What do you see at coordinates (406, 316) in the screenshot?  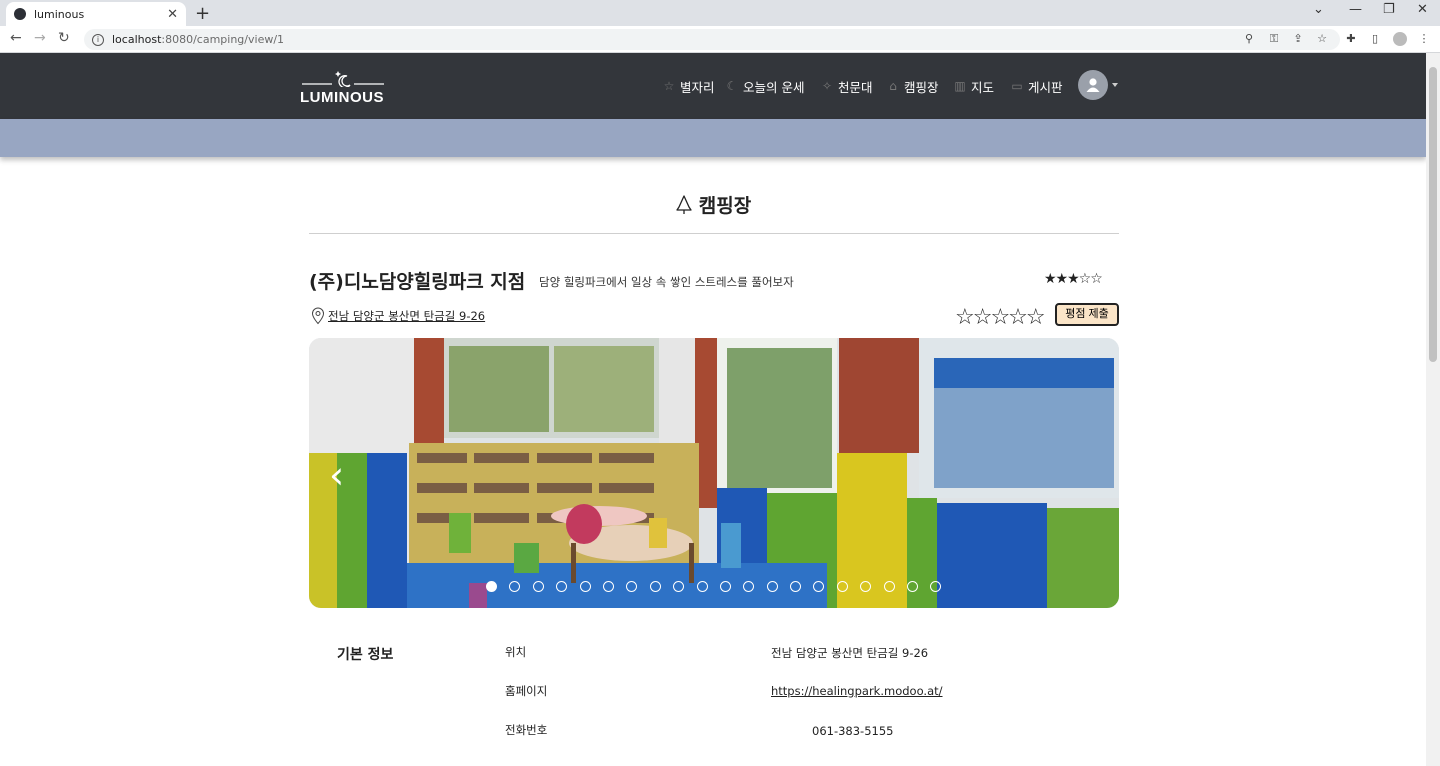 I see `address-link: 전남 담양군 봉산면 탄금길 9-26` at bounding box center [406, 316].